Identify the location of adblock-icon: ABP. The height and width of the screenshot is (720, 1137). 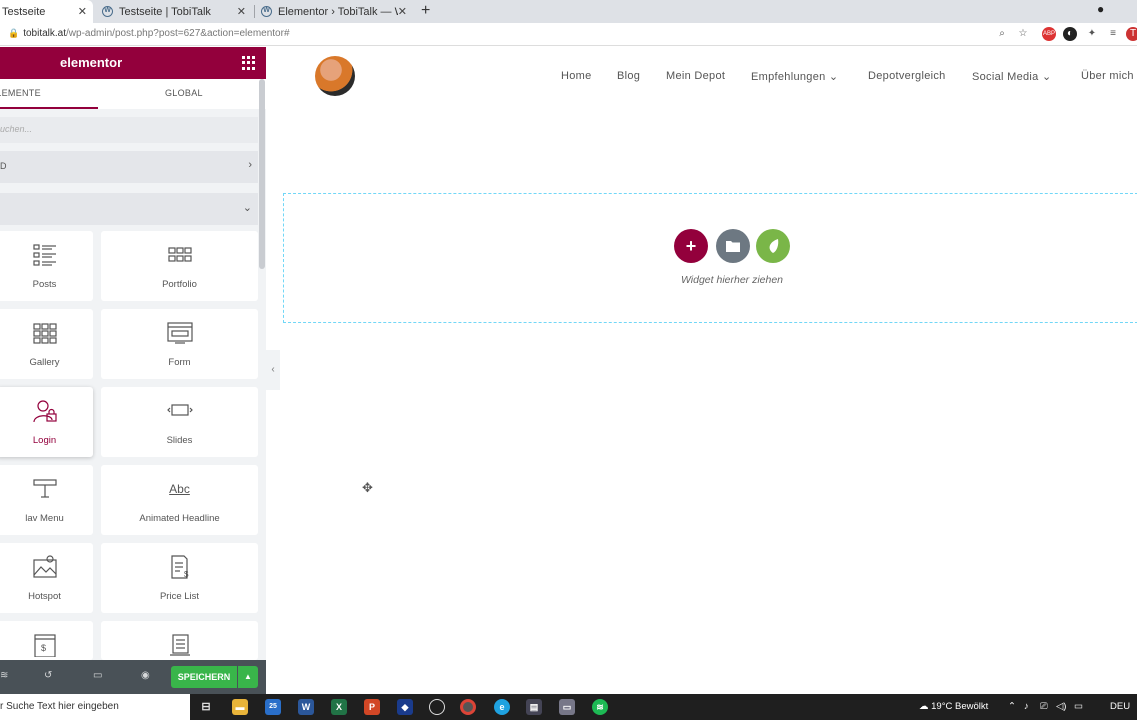
(1049, 34).